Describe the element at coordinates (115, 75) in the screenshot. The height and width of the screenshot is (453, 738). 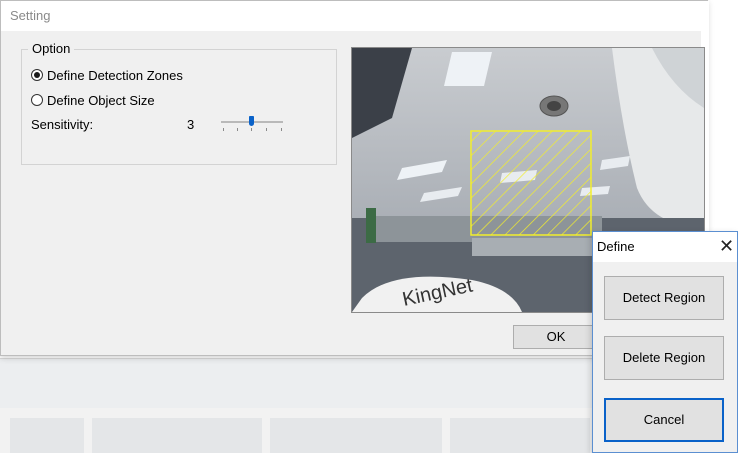
I see `radio-label: Define Detection Zones` at that location.